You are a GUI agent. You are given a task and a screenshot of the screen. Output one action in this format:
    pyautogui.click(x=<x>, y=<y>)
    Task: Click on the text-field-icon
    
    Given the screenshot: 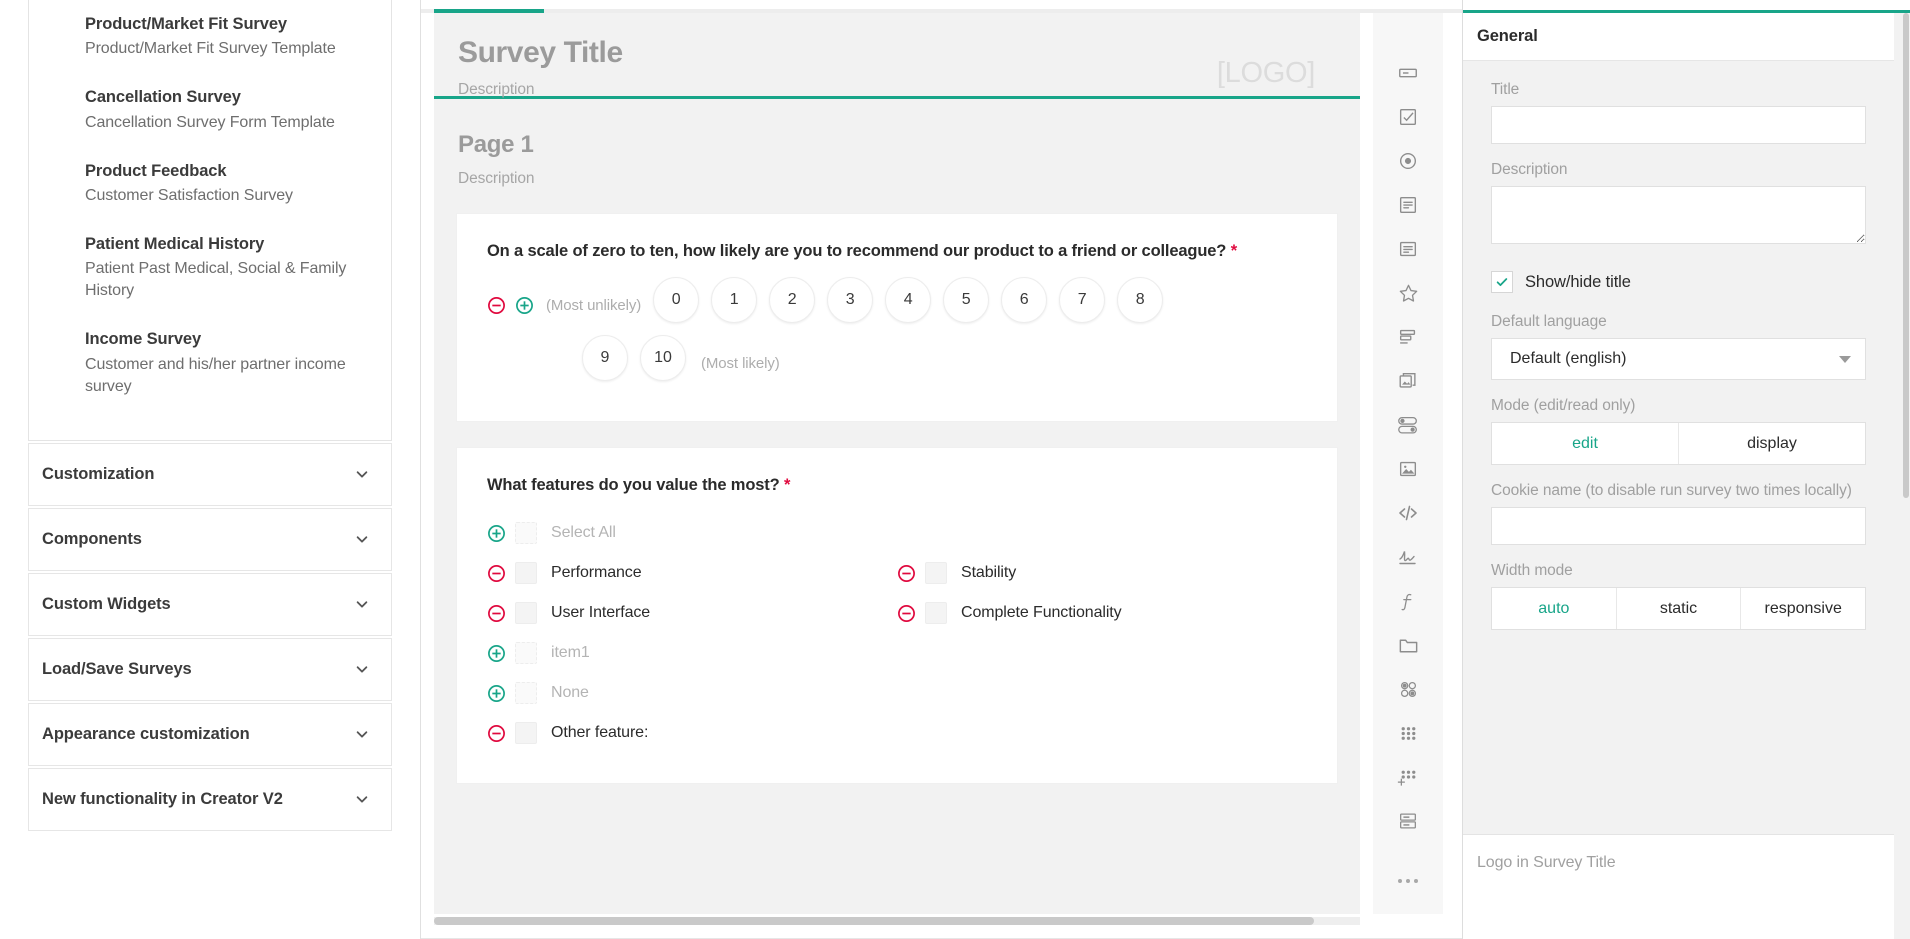 What is the action you would take?
    pyautogui.click(x=1408, y=73)
    